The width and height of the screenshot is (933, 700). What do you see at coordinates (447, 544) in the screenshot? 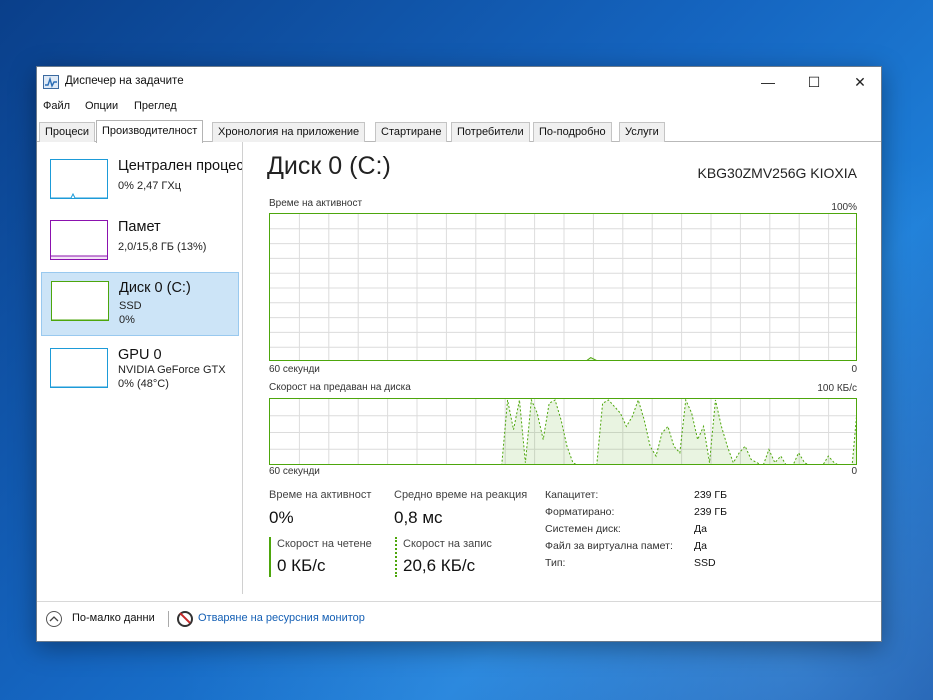
I see `write-speed-label: Скорост на запис` at bounding box center [447, 544].